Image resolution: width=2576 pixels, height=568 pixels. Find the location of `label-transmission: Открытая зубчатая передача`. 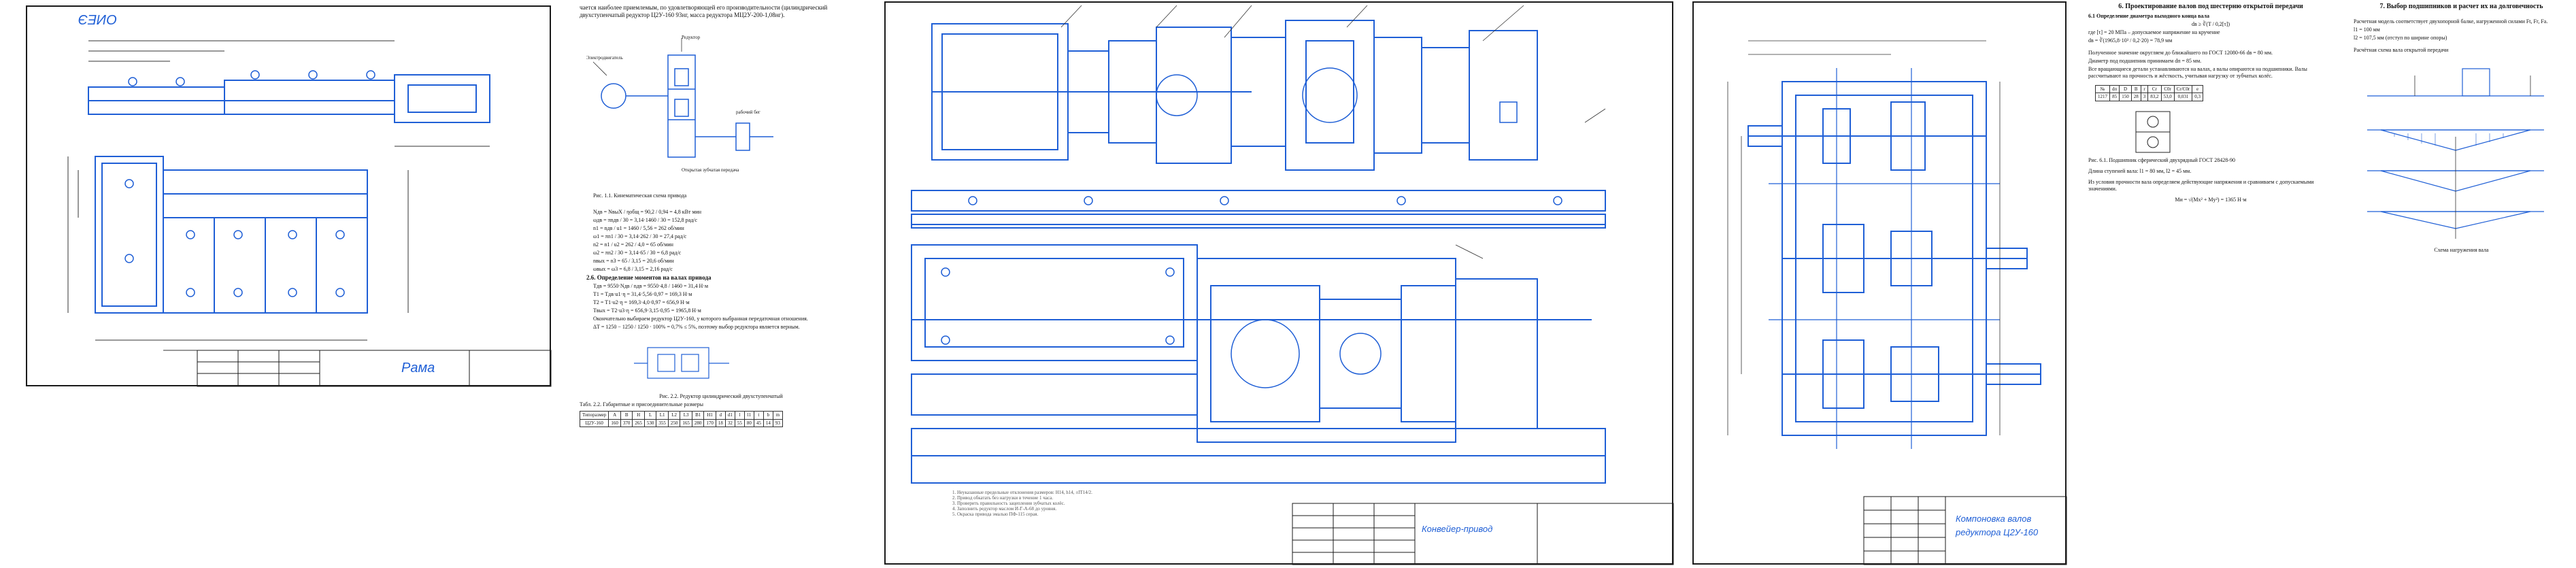

label-transmission: Открытая зубчатая передача is located at coordinates (710, 170).